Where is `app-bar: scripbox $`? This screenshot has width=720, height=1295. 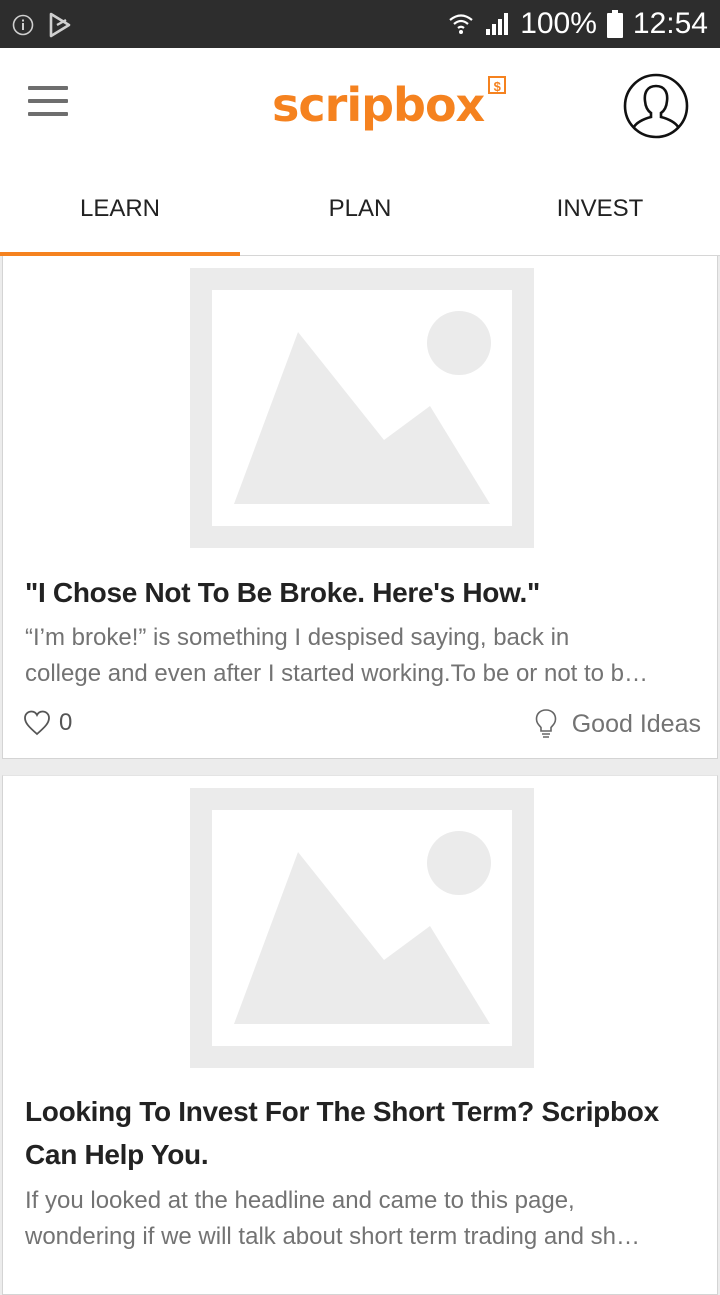 app-bar: scripbox $ is located at coordinates (360, 103).